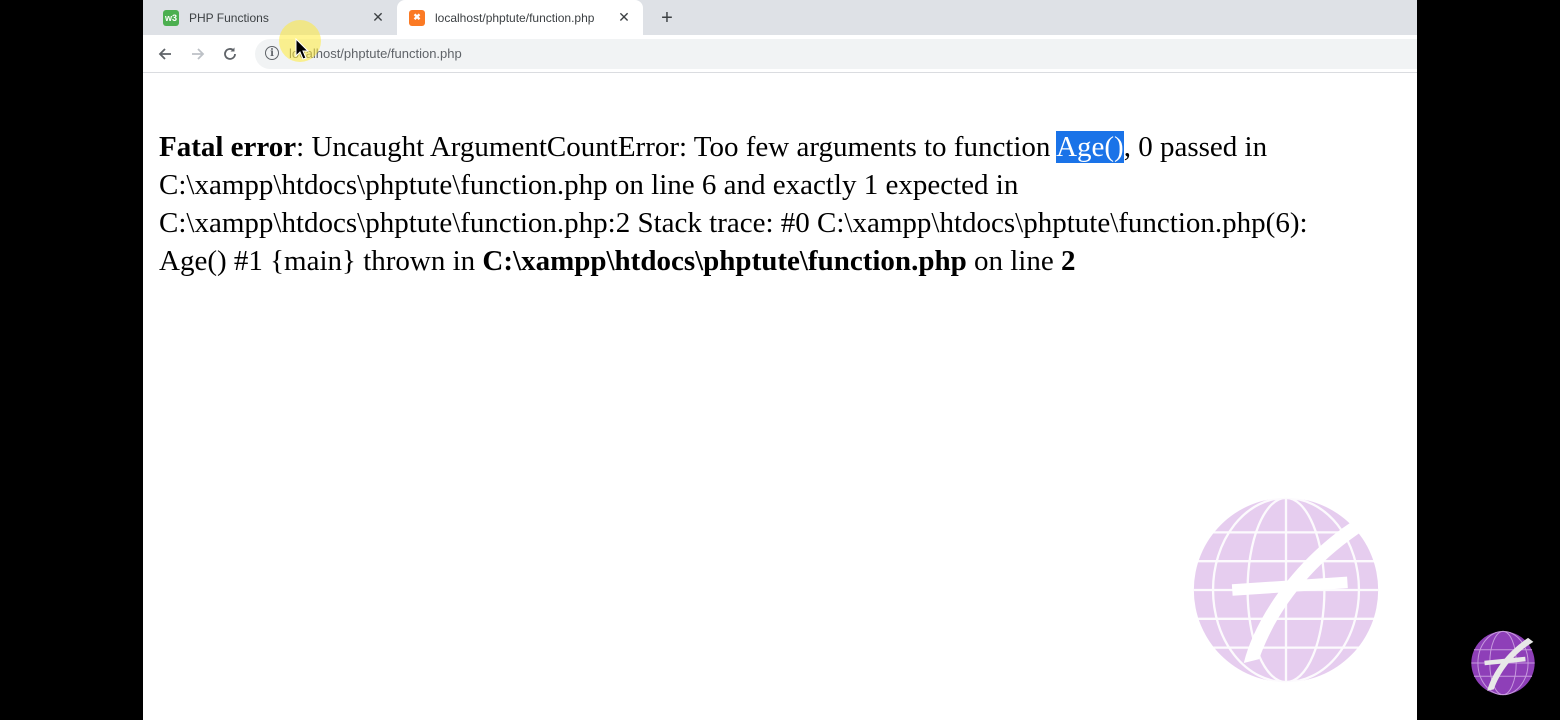  Describe the element at coordinates (198, 54) in the screenshot. I see `forward-arrow-icon` at that location.